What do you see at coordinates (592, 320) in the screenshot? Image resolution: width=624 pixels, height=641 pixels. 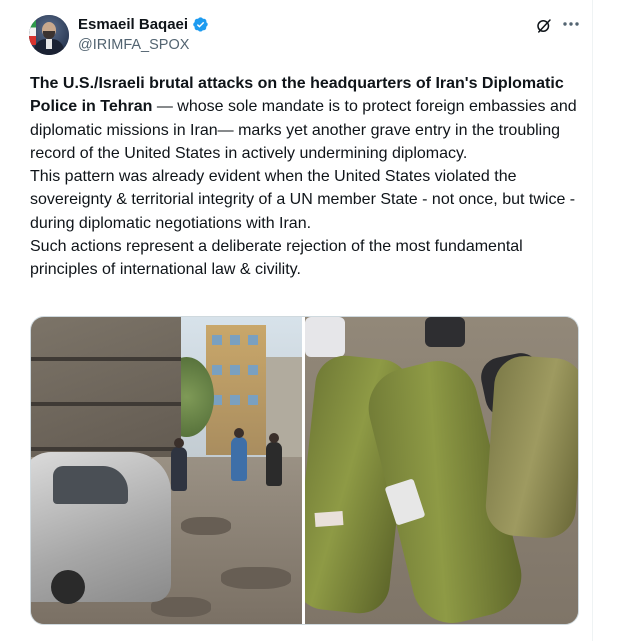 I see `timeline-divider` at bounding box center [592, 320].